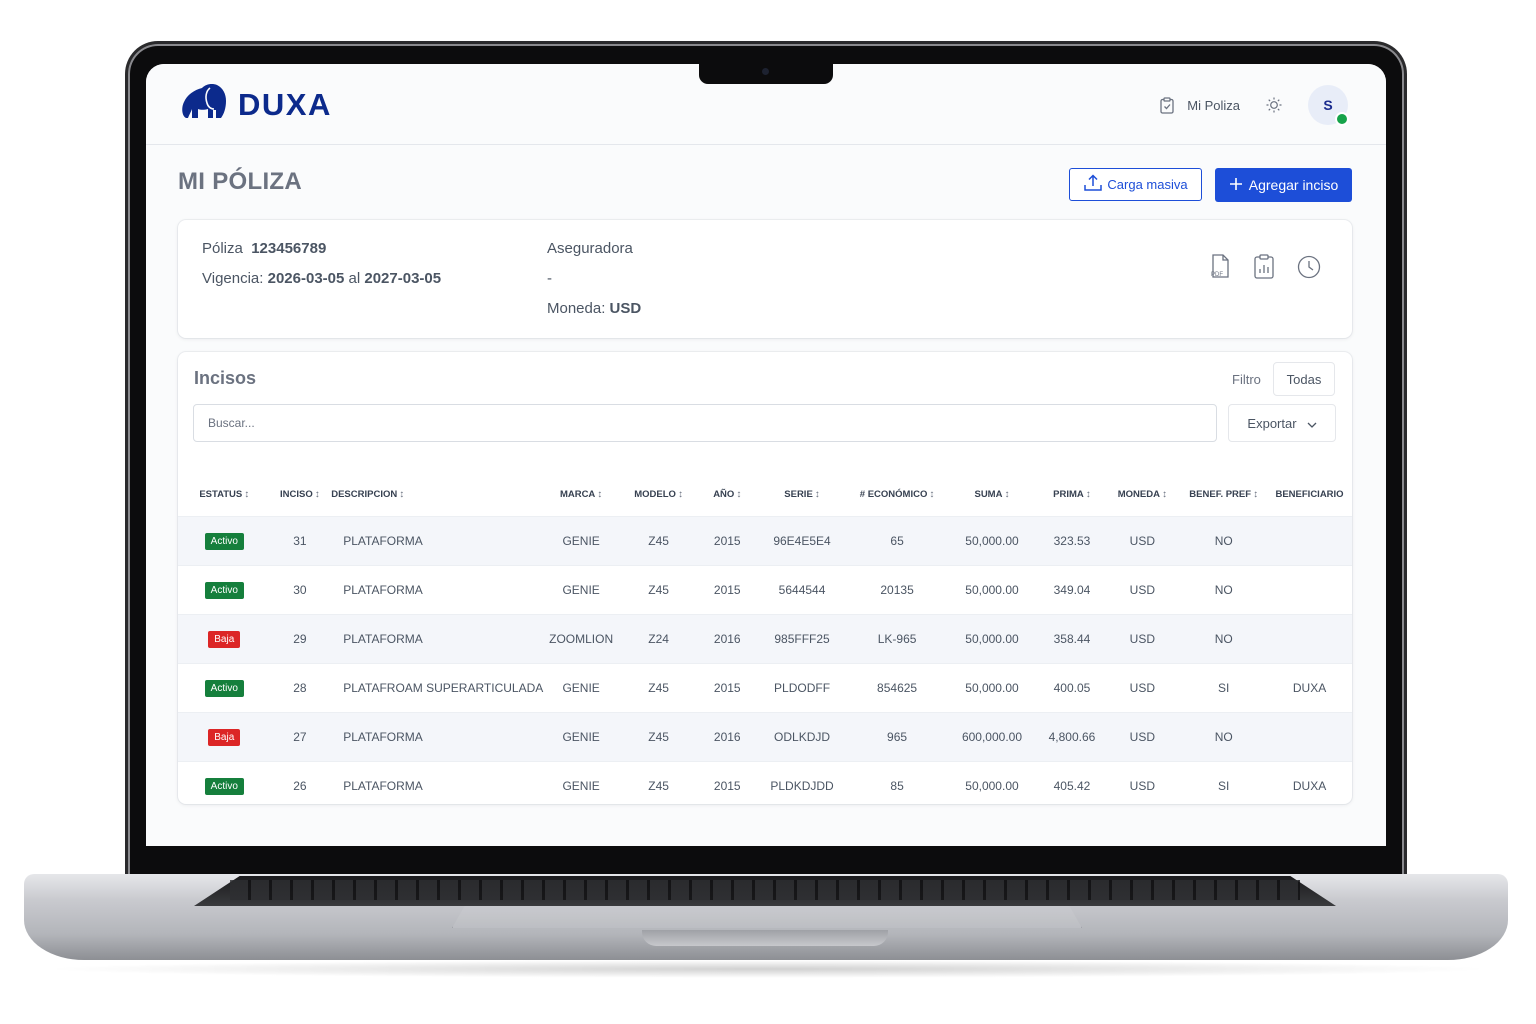 This screenshot has width=1536, height=1024. I want to click on col-anio-cell: 2016, so click(727, 639).